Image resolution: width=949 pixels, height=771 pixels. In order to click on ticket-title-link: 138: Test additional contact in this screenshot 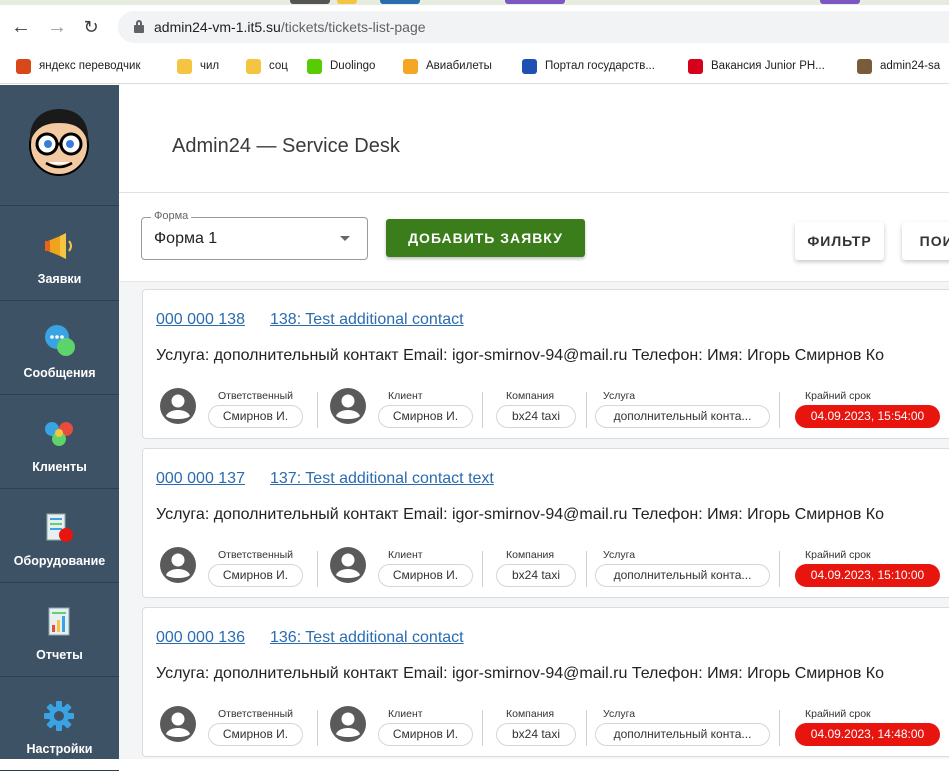, I will do `click(367, 320)`.